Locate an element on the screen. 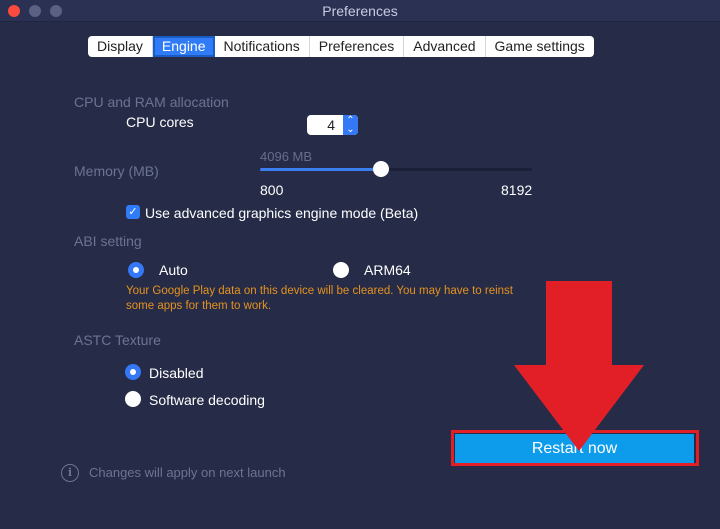 The height and width of the screenshot is (529, 720). memory-max-label: 8192 is located at coordinates (517, 190).